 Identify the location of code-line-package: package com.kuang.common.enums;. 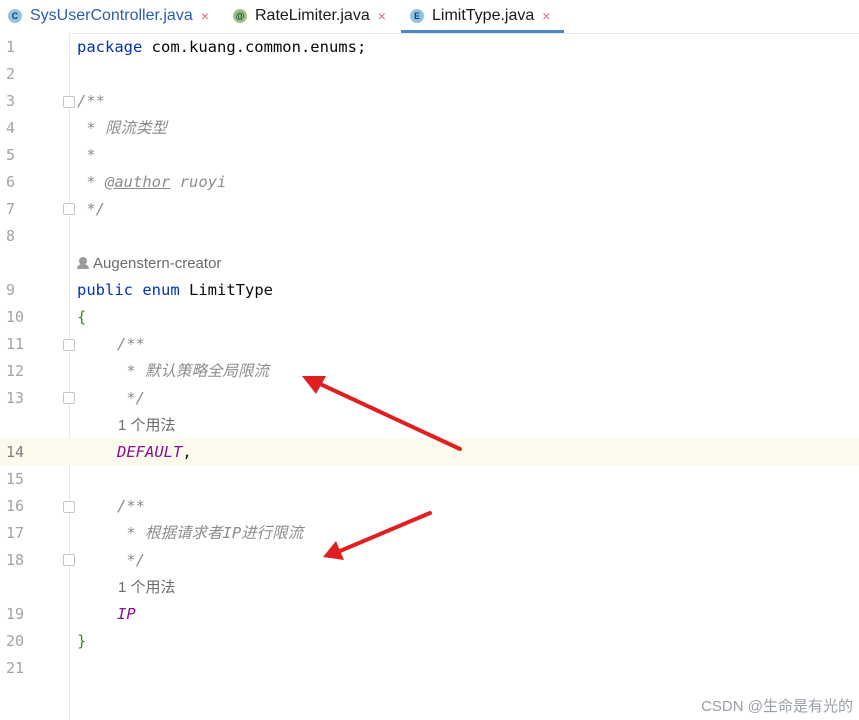
(221, 47).